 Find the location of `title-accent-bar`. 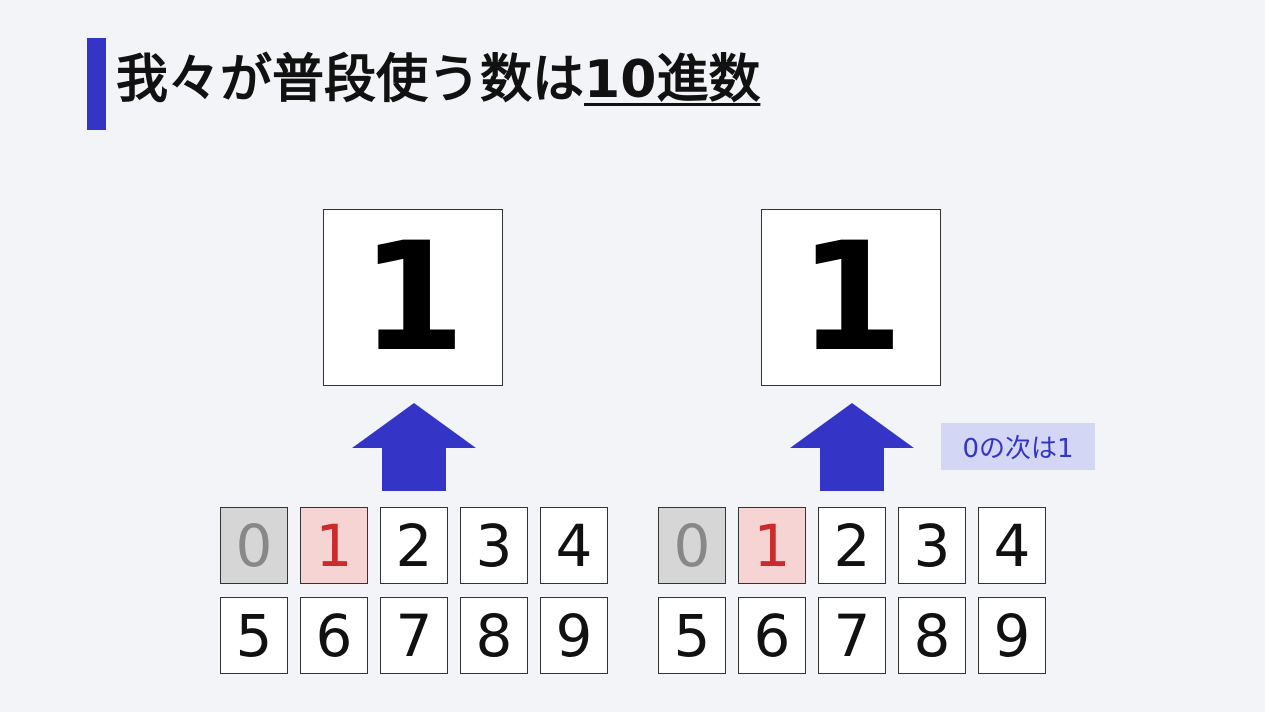

title-accent-bar is located at coordinates (96, 84).